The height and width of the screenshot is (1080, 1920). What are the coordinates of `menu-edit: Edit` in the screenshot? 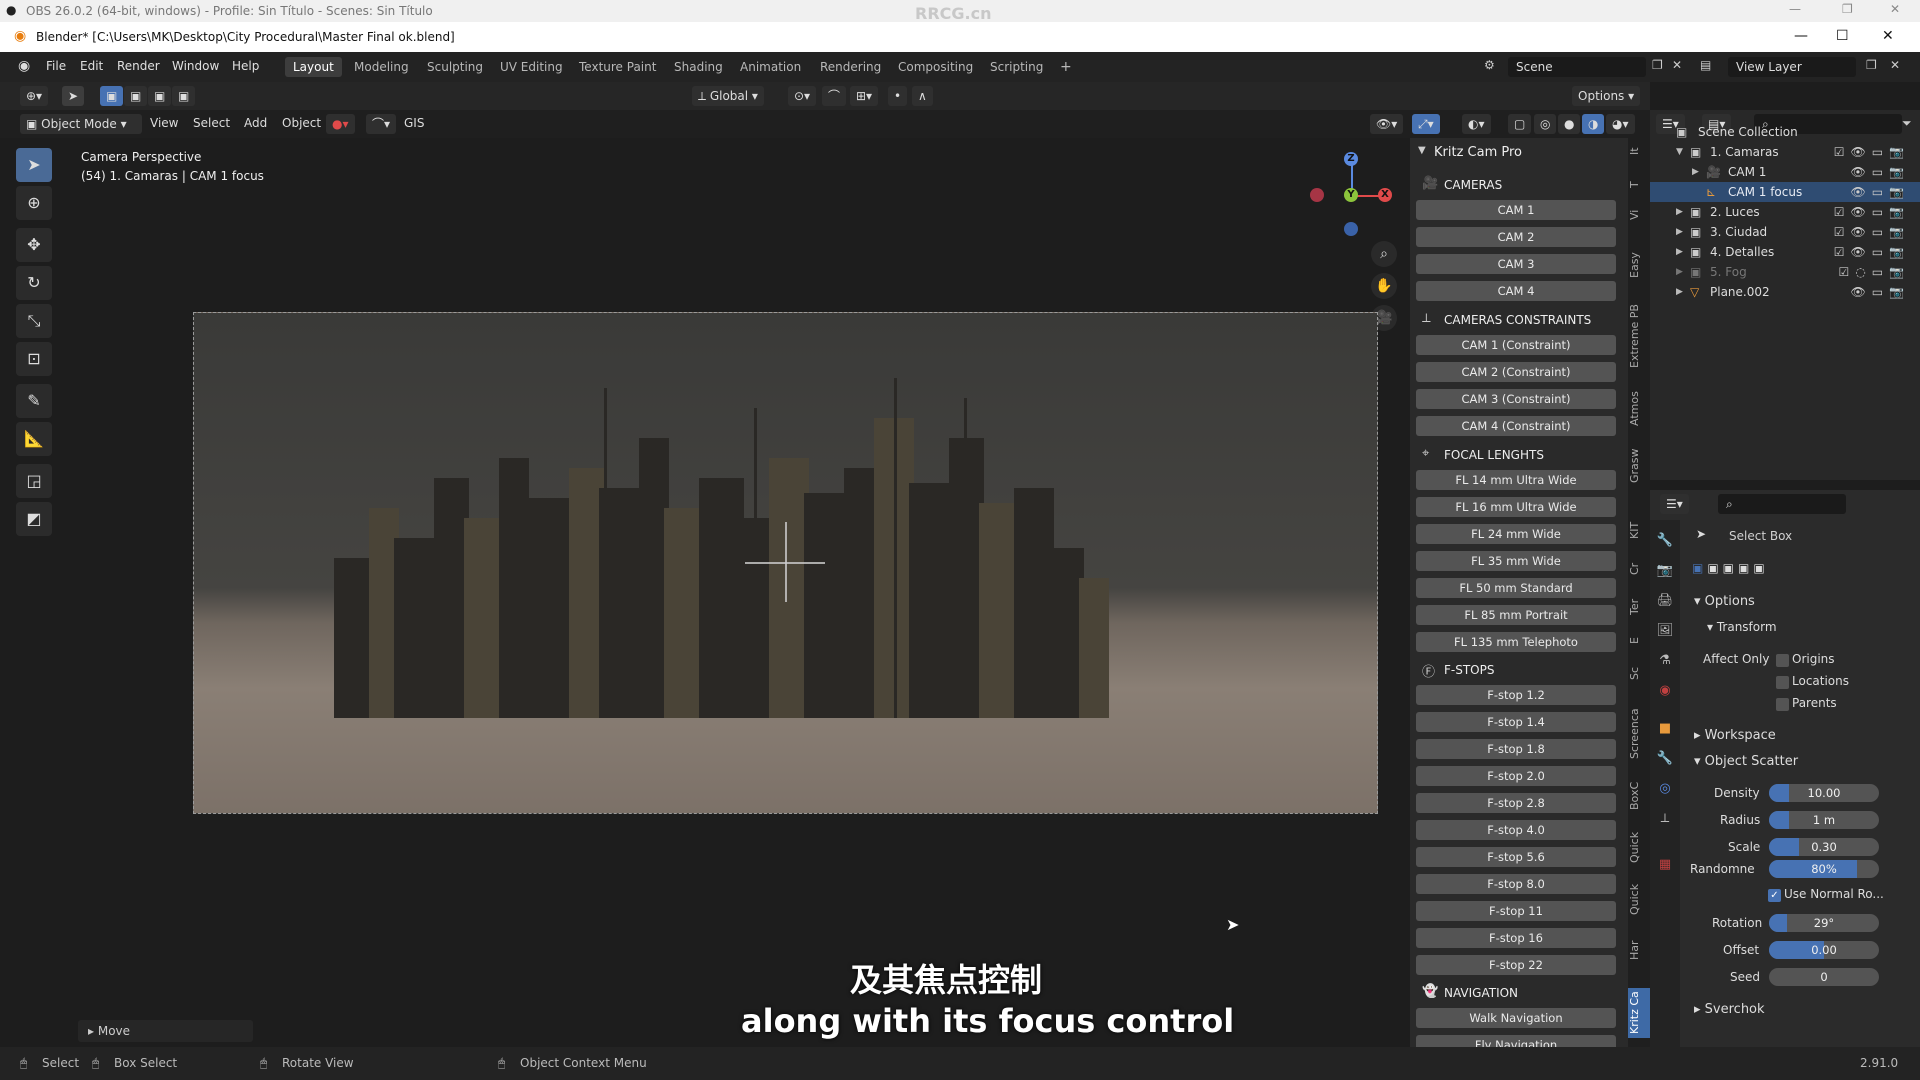 It's located at (91, 66).